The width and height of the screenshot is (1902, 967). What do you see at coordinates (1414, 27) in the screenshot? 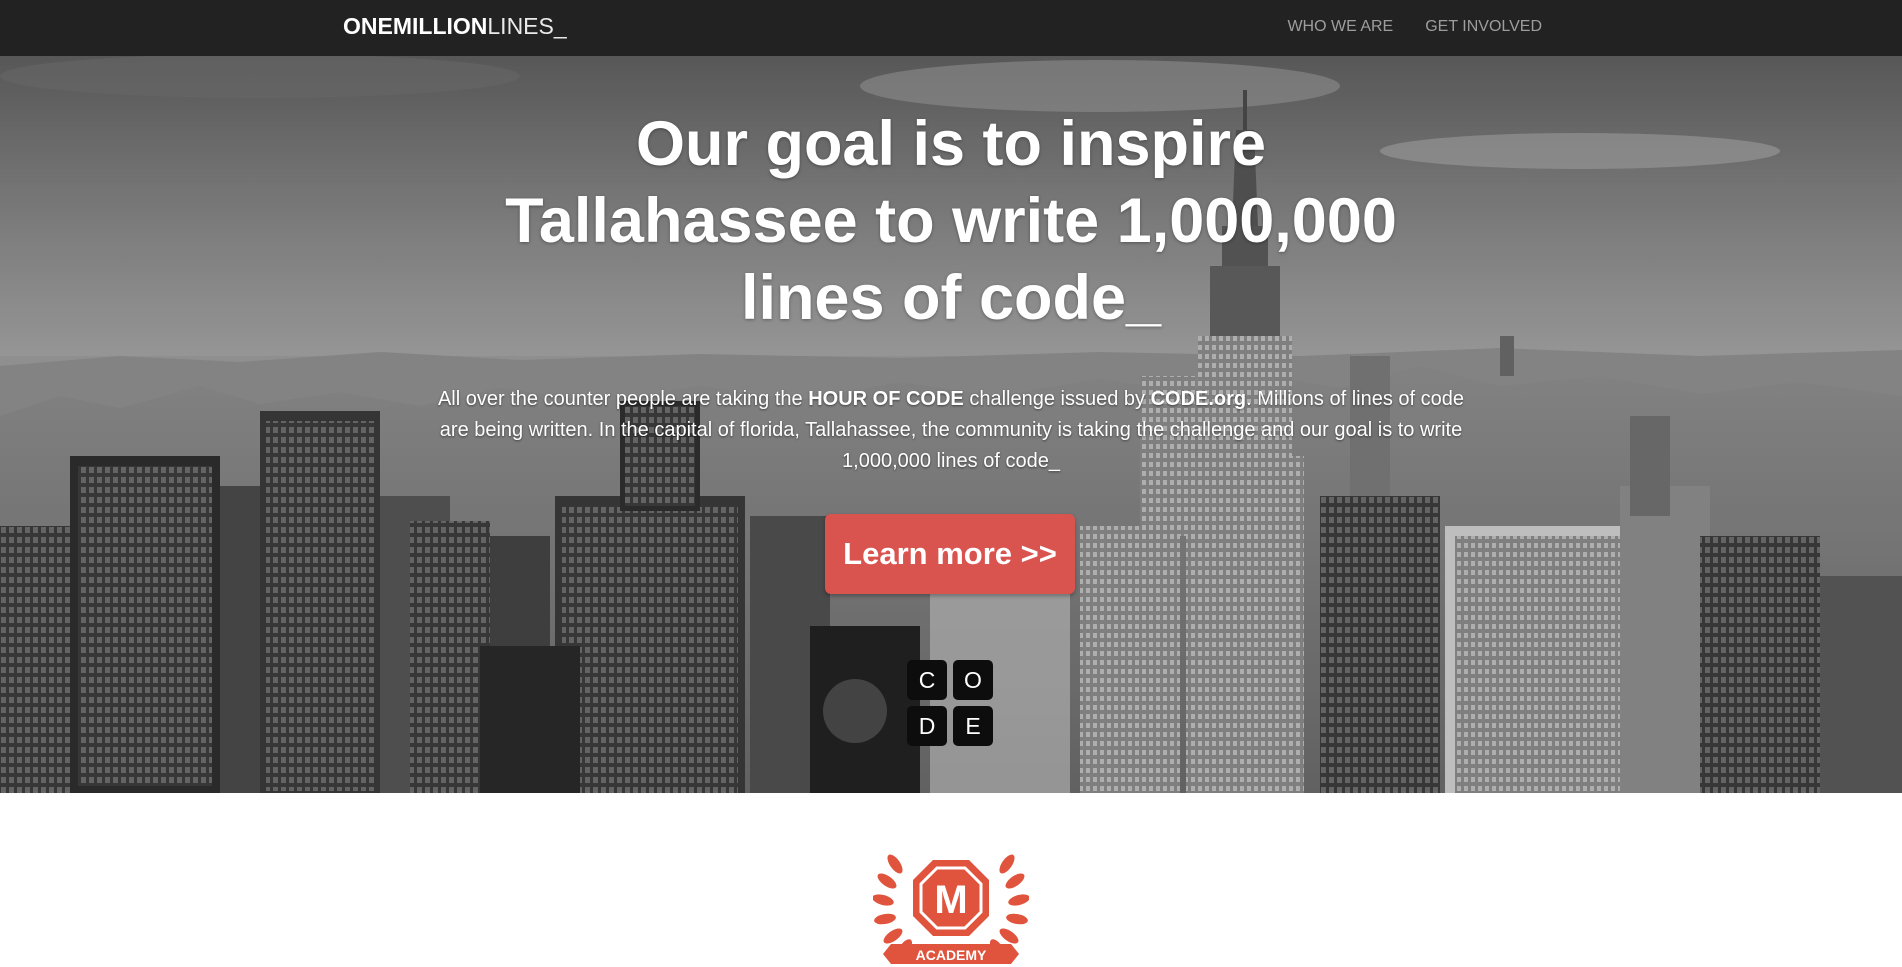
I see `nav-links: WHO WE ARE GET INVOLVED` at bounding box center [1414, 27].